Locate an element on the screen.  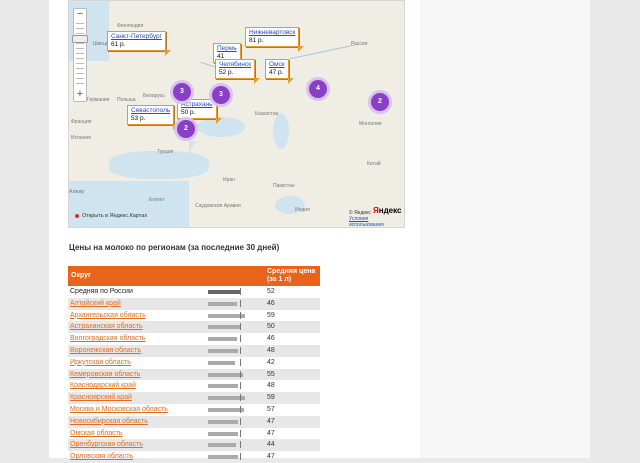
price-value: 55 is located at coordinates (271, 374).